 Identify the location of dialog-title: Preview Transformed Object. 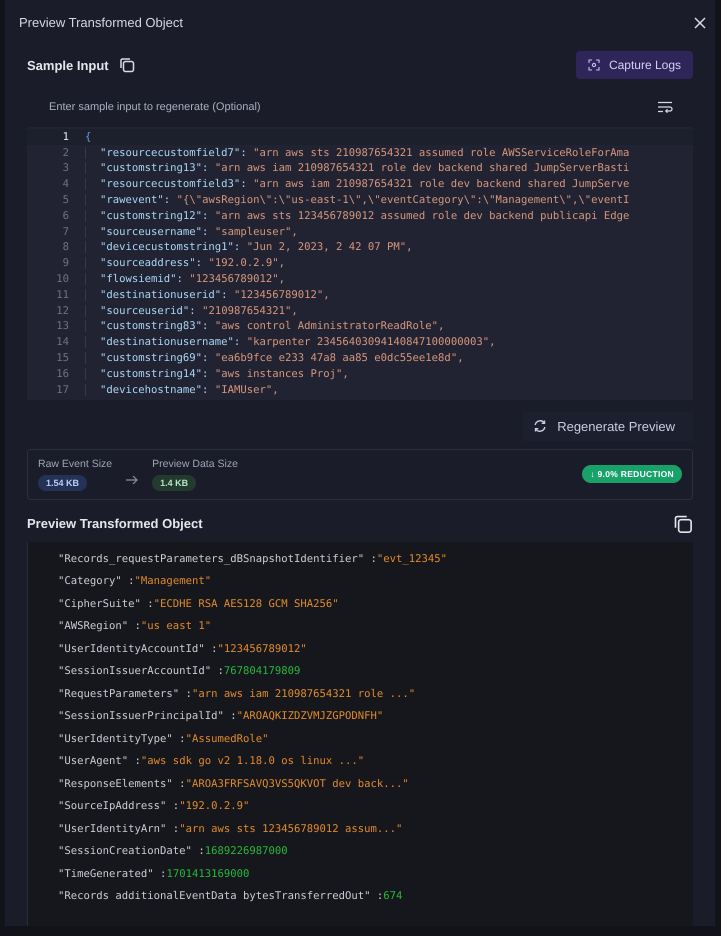
(101, 22).